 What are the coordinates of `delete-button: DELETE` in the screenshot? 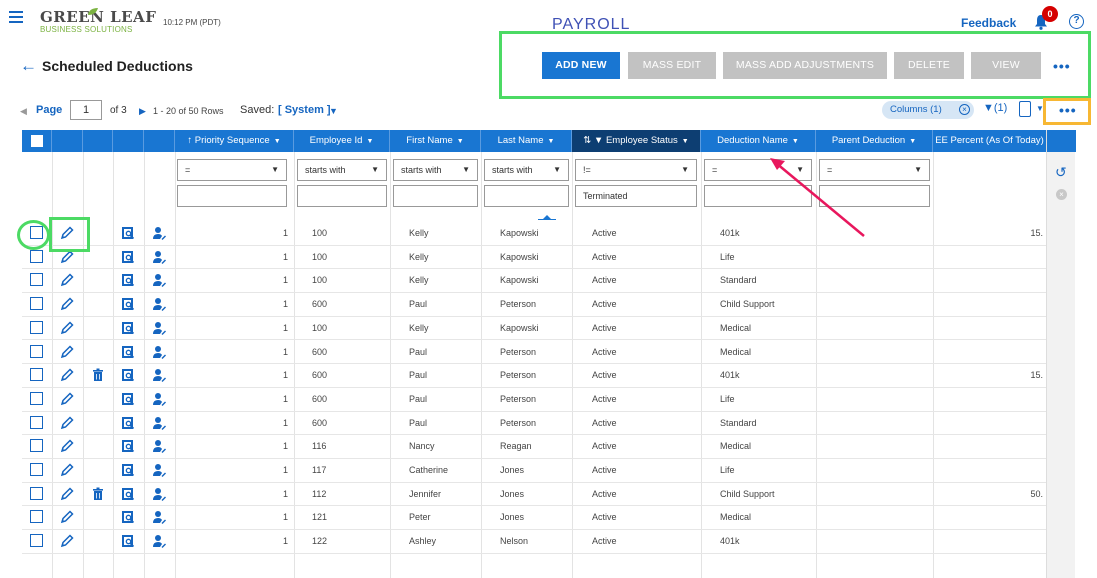 It's located at (929, 65).